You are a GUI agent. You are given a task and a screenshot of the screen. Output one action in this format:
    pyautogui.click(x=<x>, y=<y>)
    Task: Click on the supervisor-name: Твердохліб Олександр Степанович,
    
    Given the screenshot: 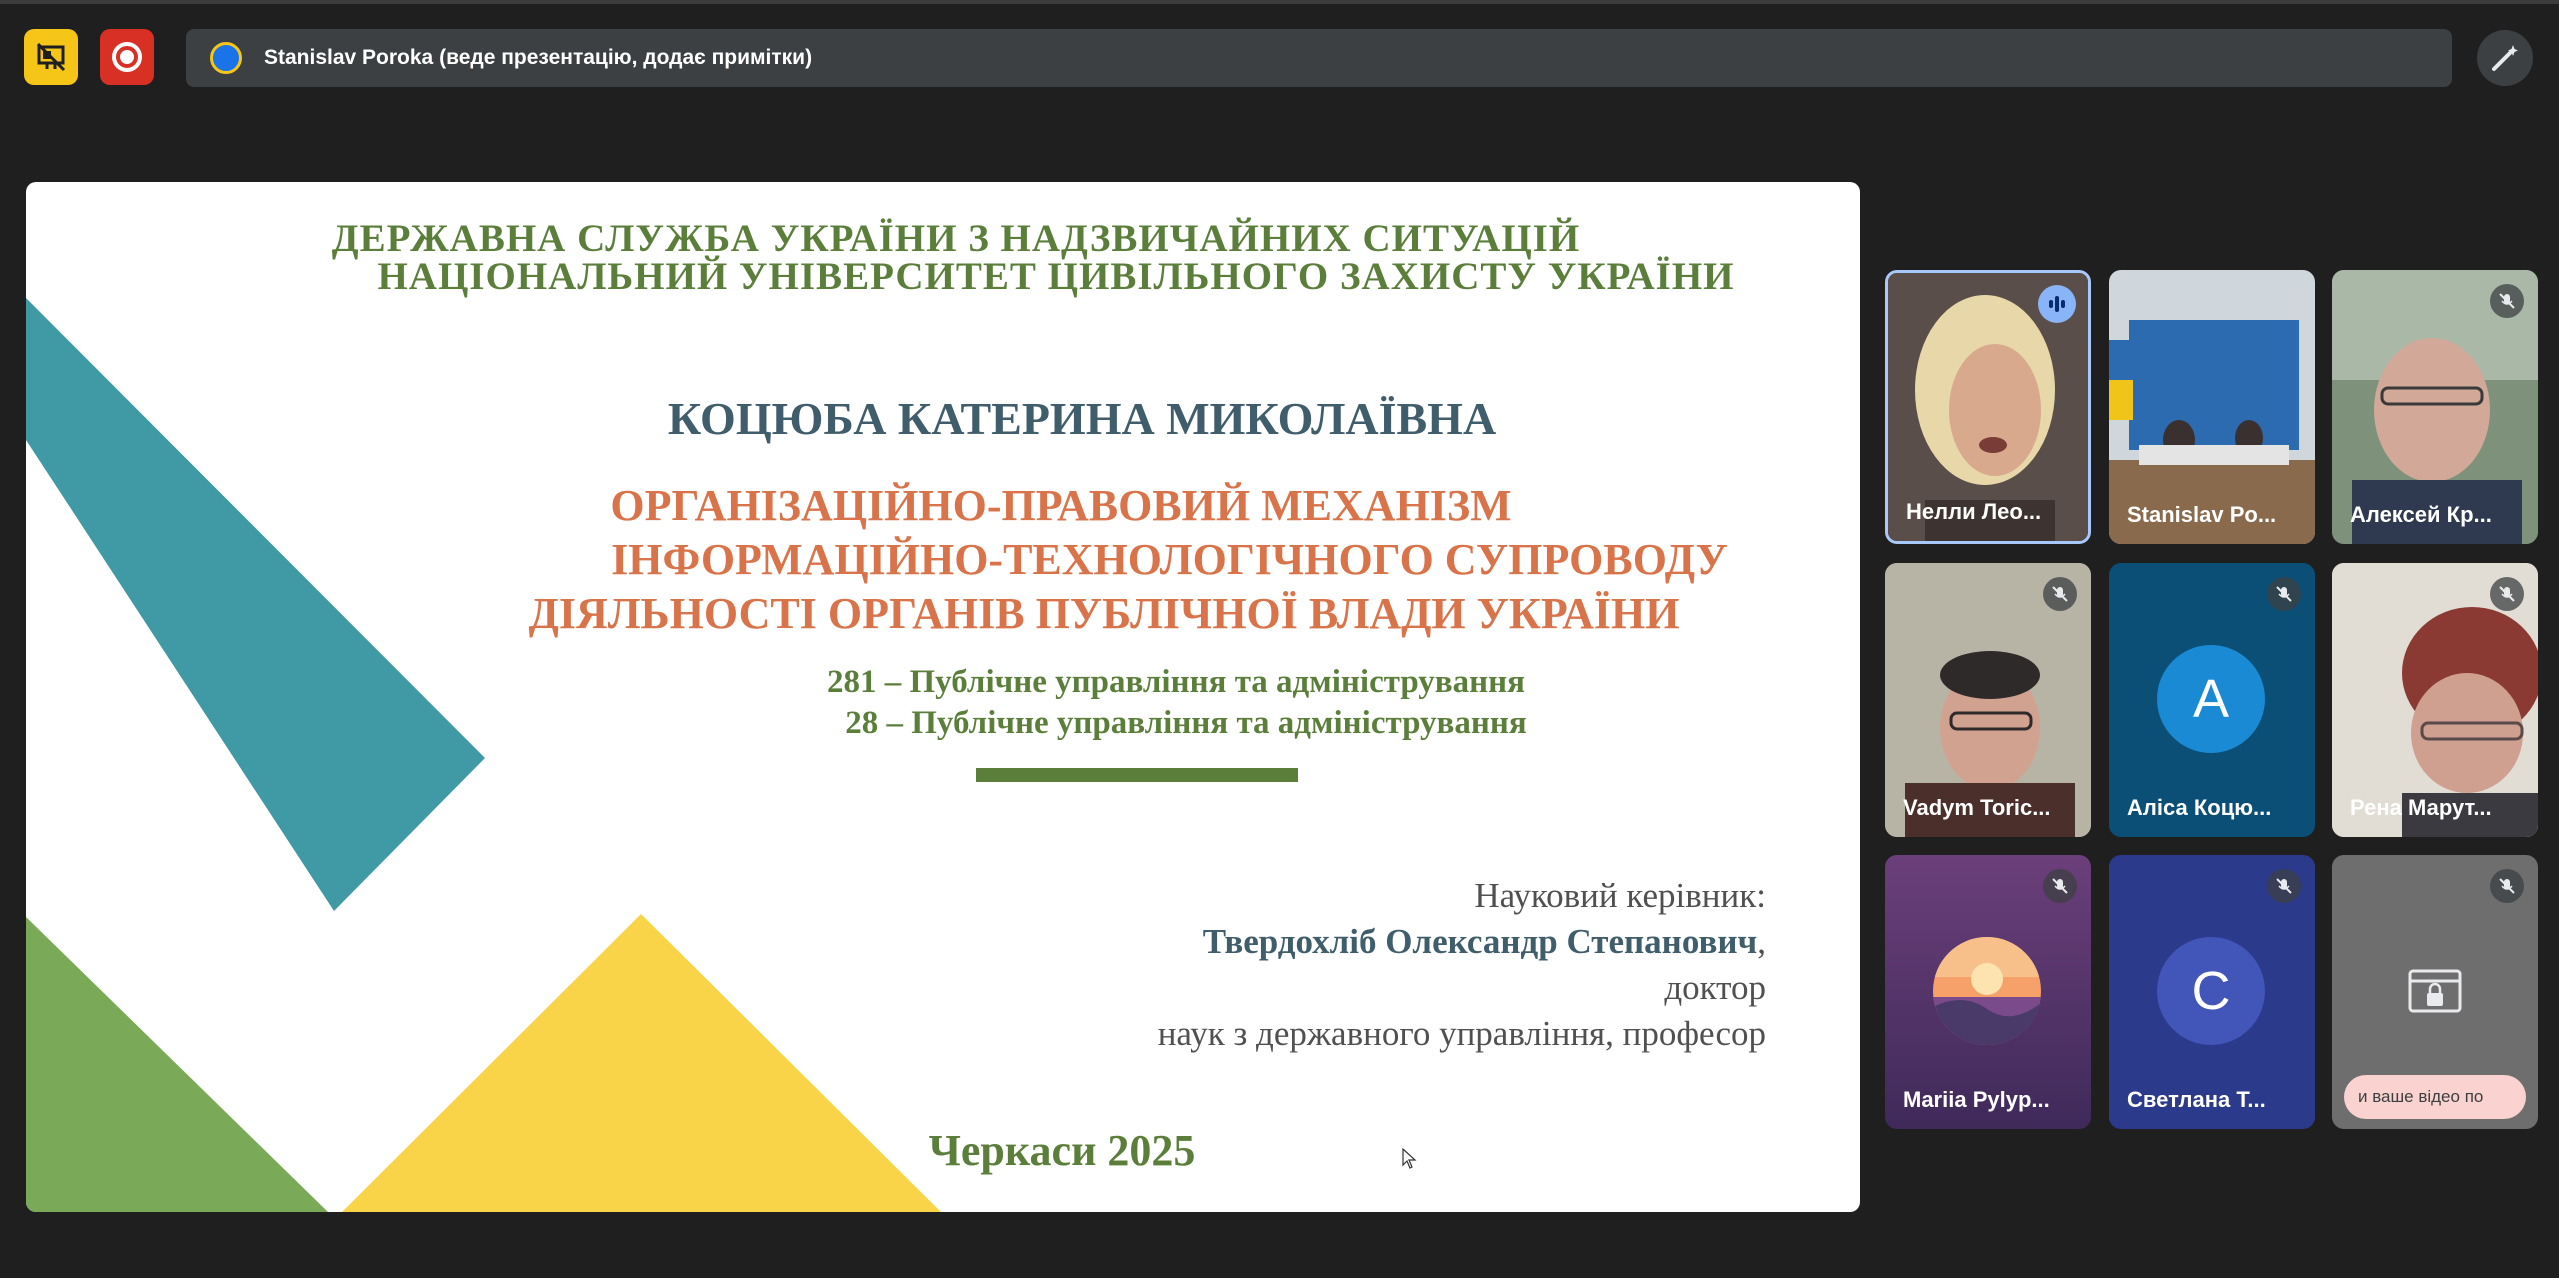 What is the action you would take?
    pyautogui.click(x=1484, y=942)
    